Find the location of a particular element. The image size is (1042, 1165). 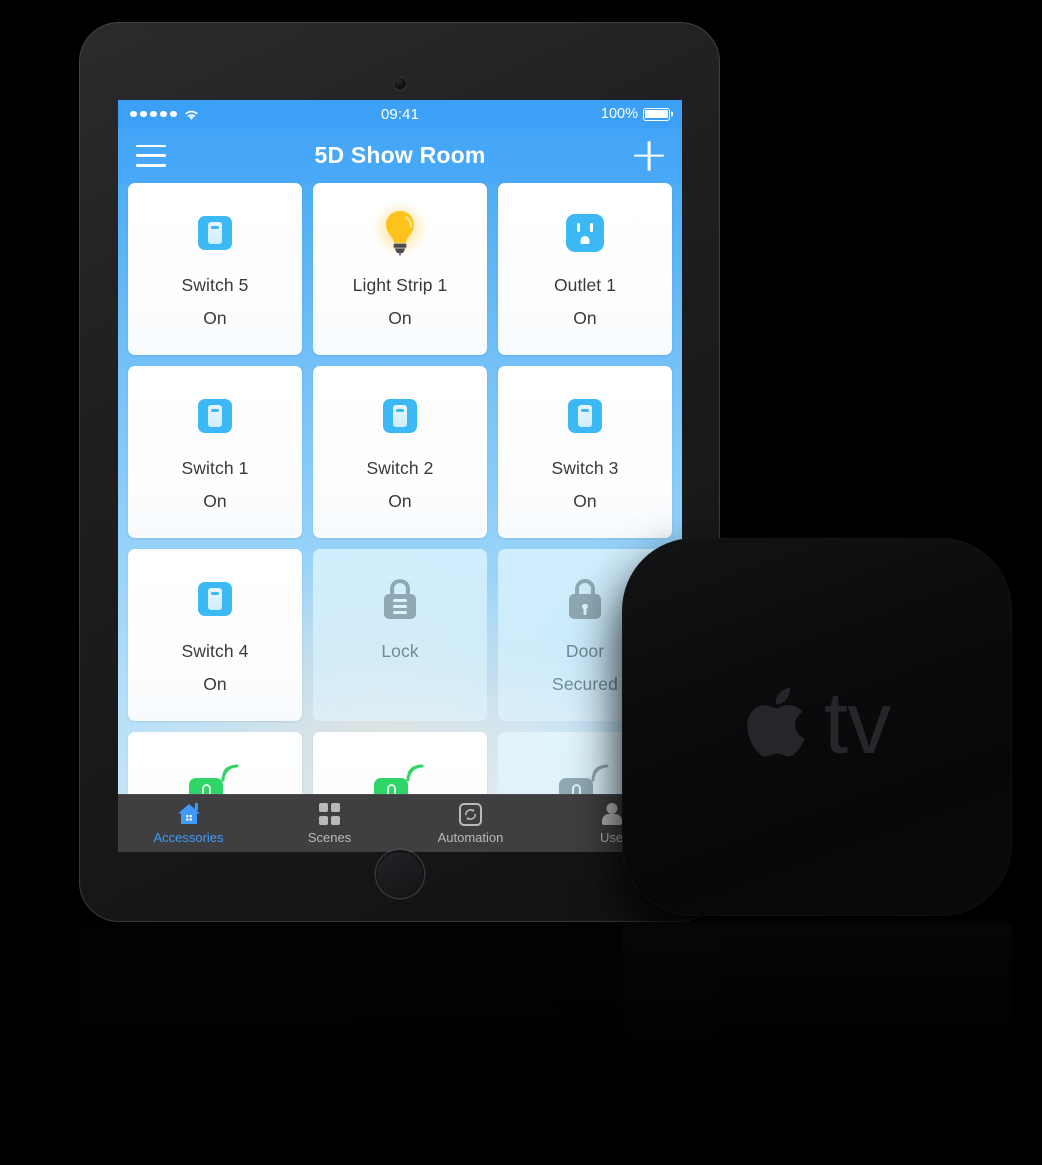

apple-tv-device: tv is located at coordinates (817, 727).